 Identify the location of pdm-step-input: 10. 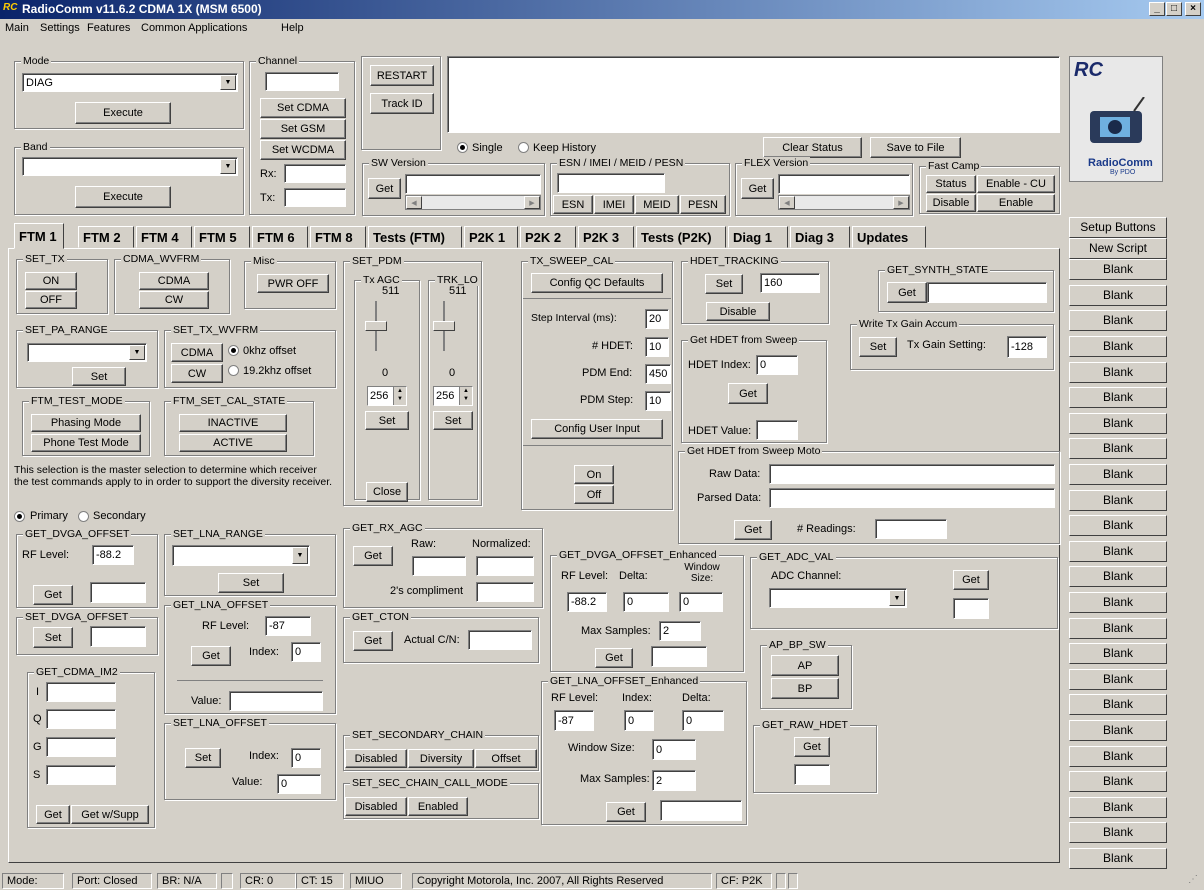
(658, 401).